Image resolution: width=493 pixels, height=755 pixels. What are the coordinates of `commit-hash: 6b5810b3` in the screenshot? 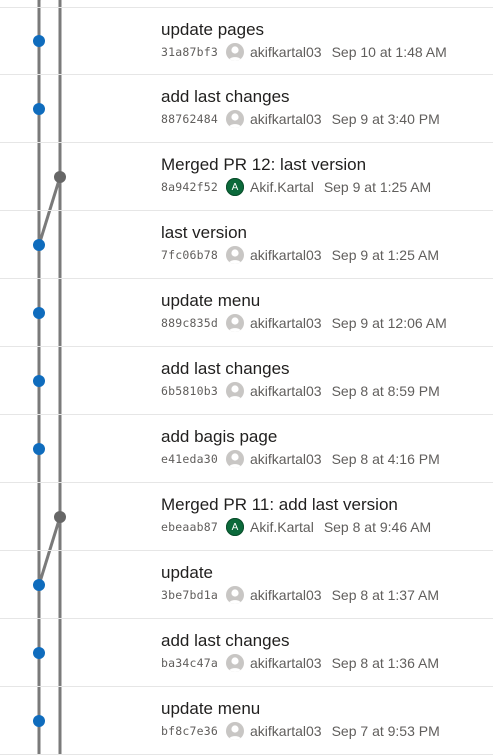 It's located at (189, 391).